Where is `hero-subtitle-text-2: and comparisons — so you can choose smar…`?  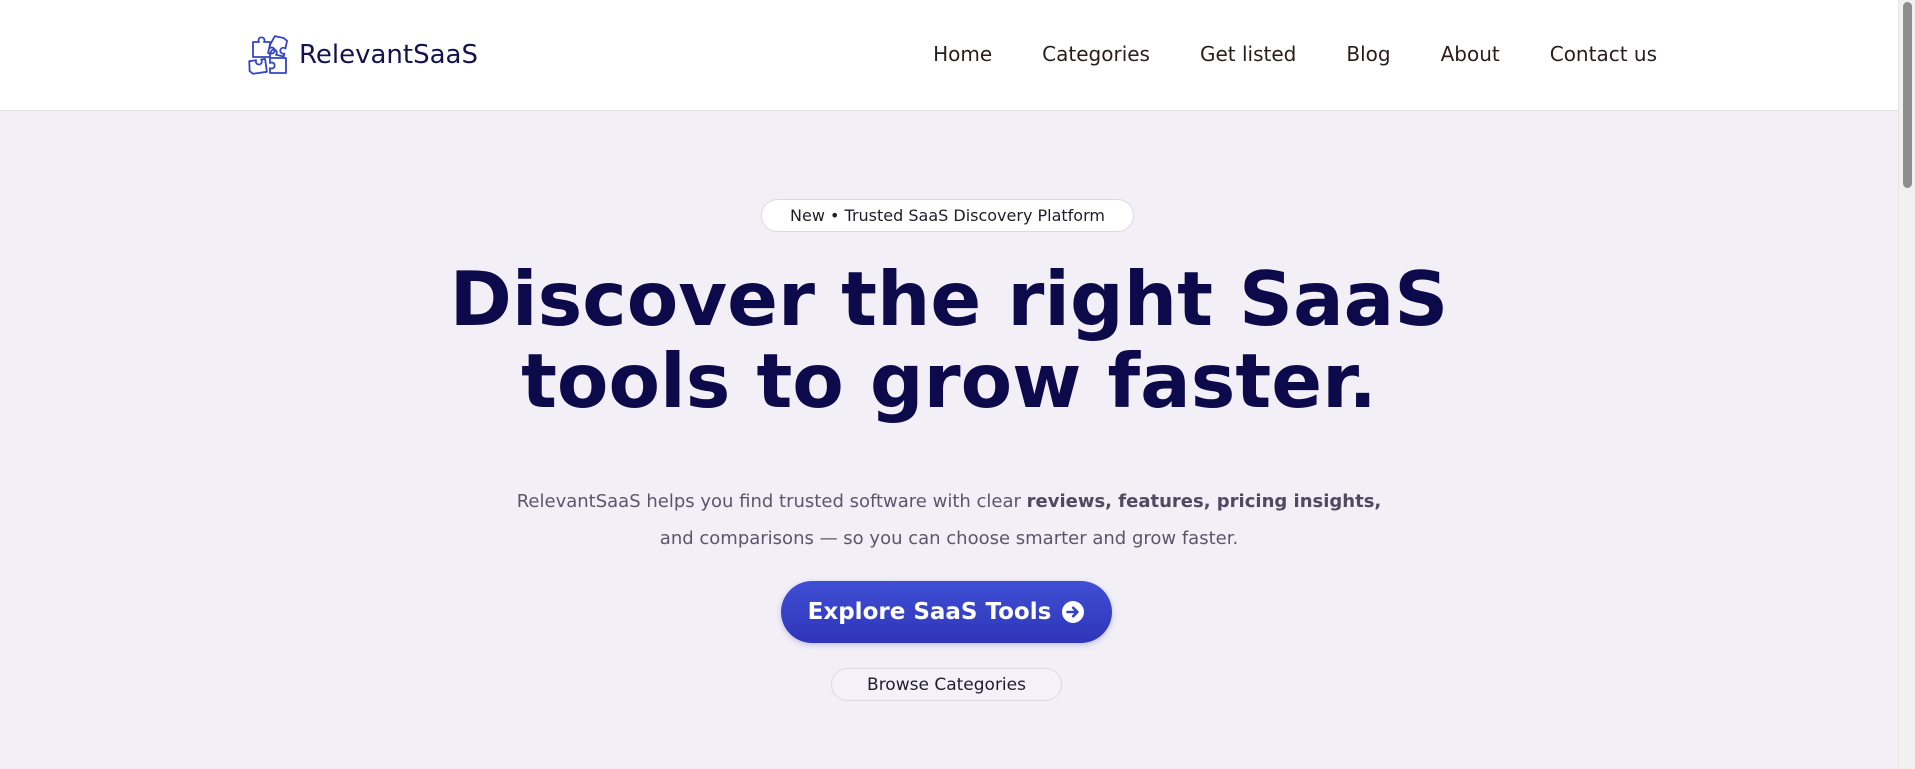
hero-subtitle-text-2: and comparisons — so you can choose smar… is located at coordinates (949, 538).